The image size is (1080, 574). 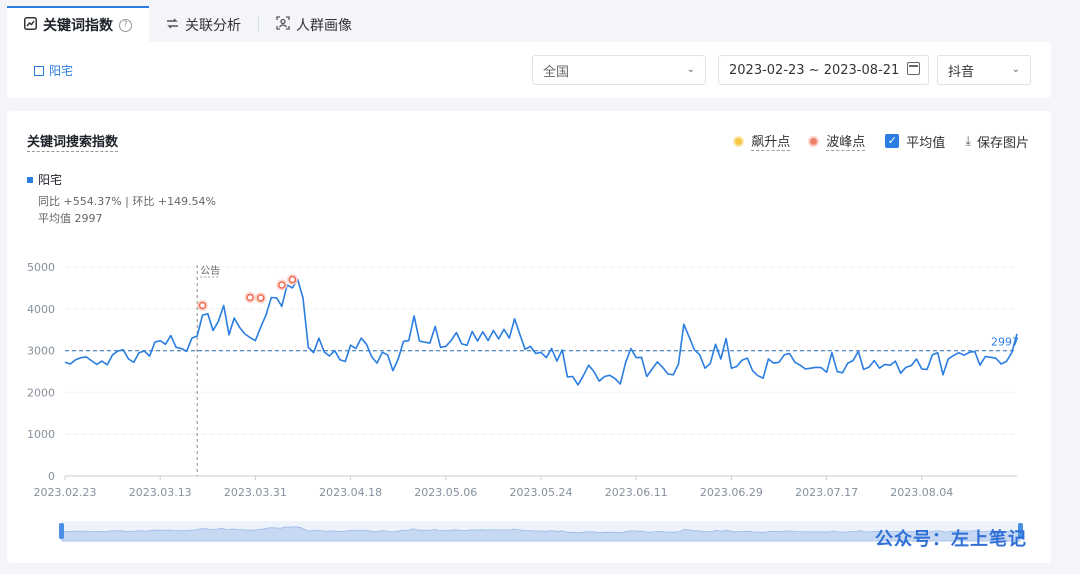 What do you see at coordinates (39, 70) in the screenshot?
I see `keyword-square-icon` at bounding box center [39, 70].